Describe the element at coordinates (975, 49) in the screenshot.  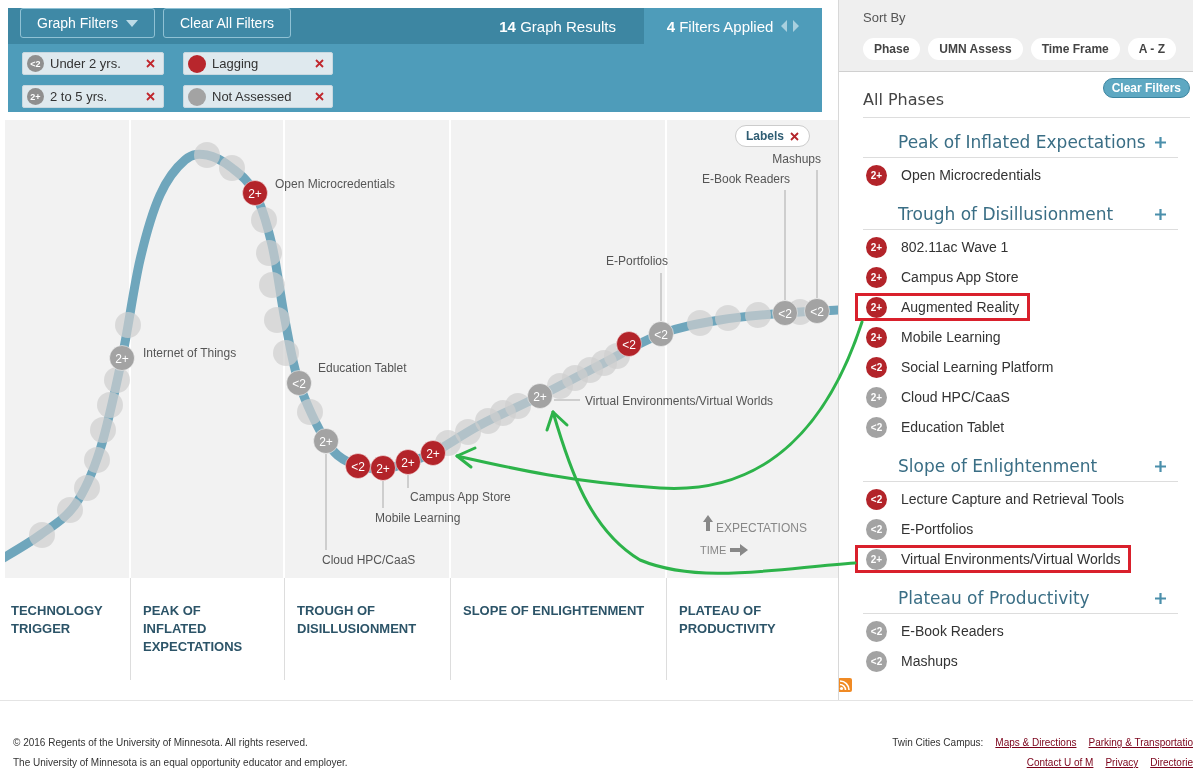
I see `sort-button: UMN Assess` at that location.